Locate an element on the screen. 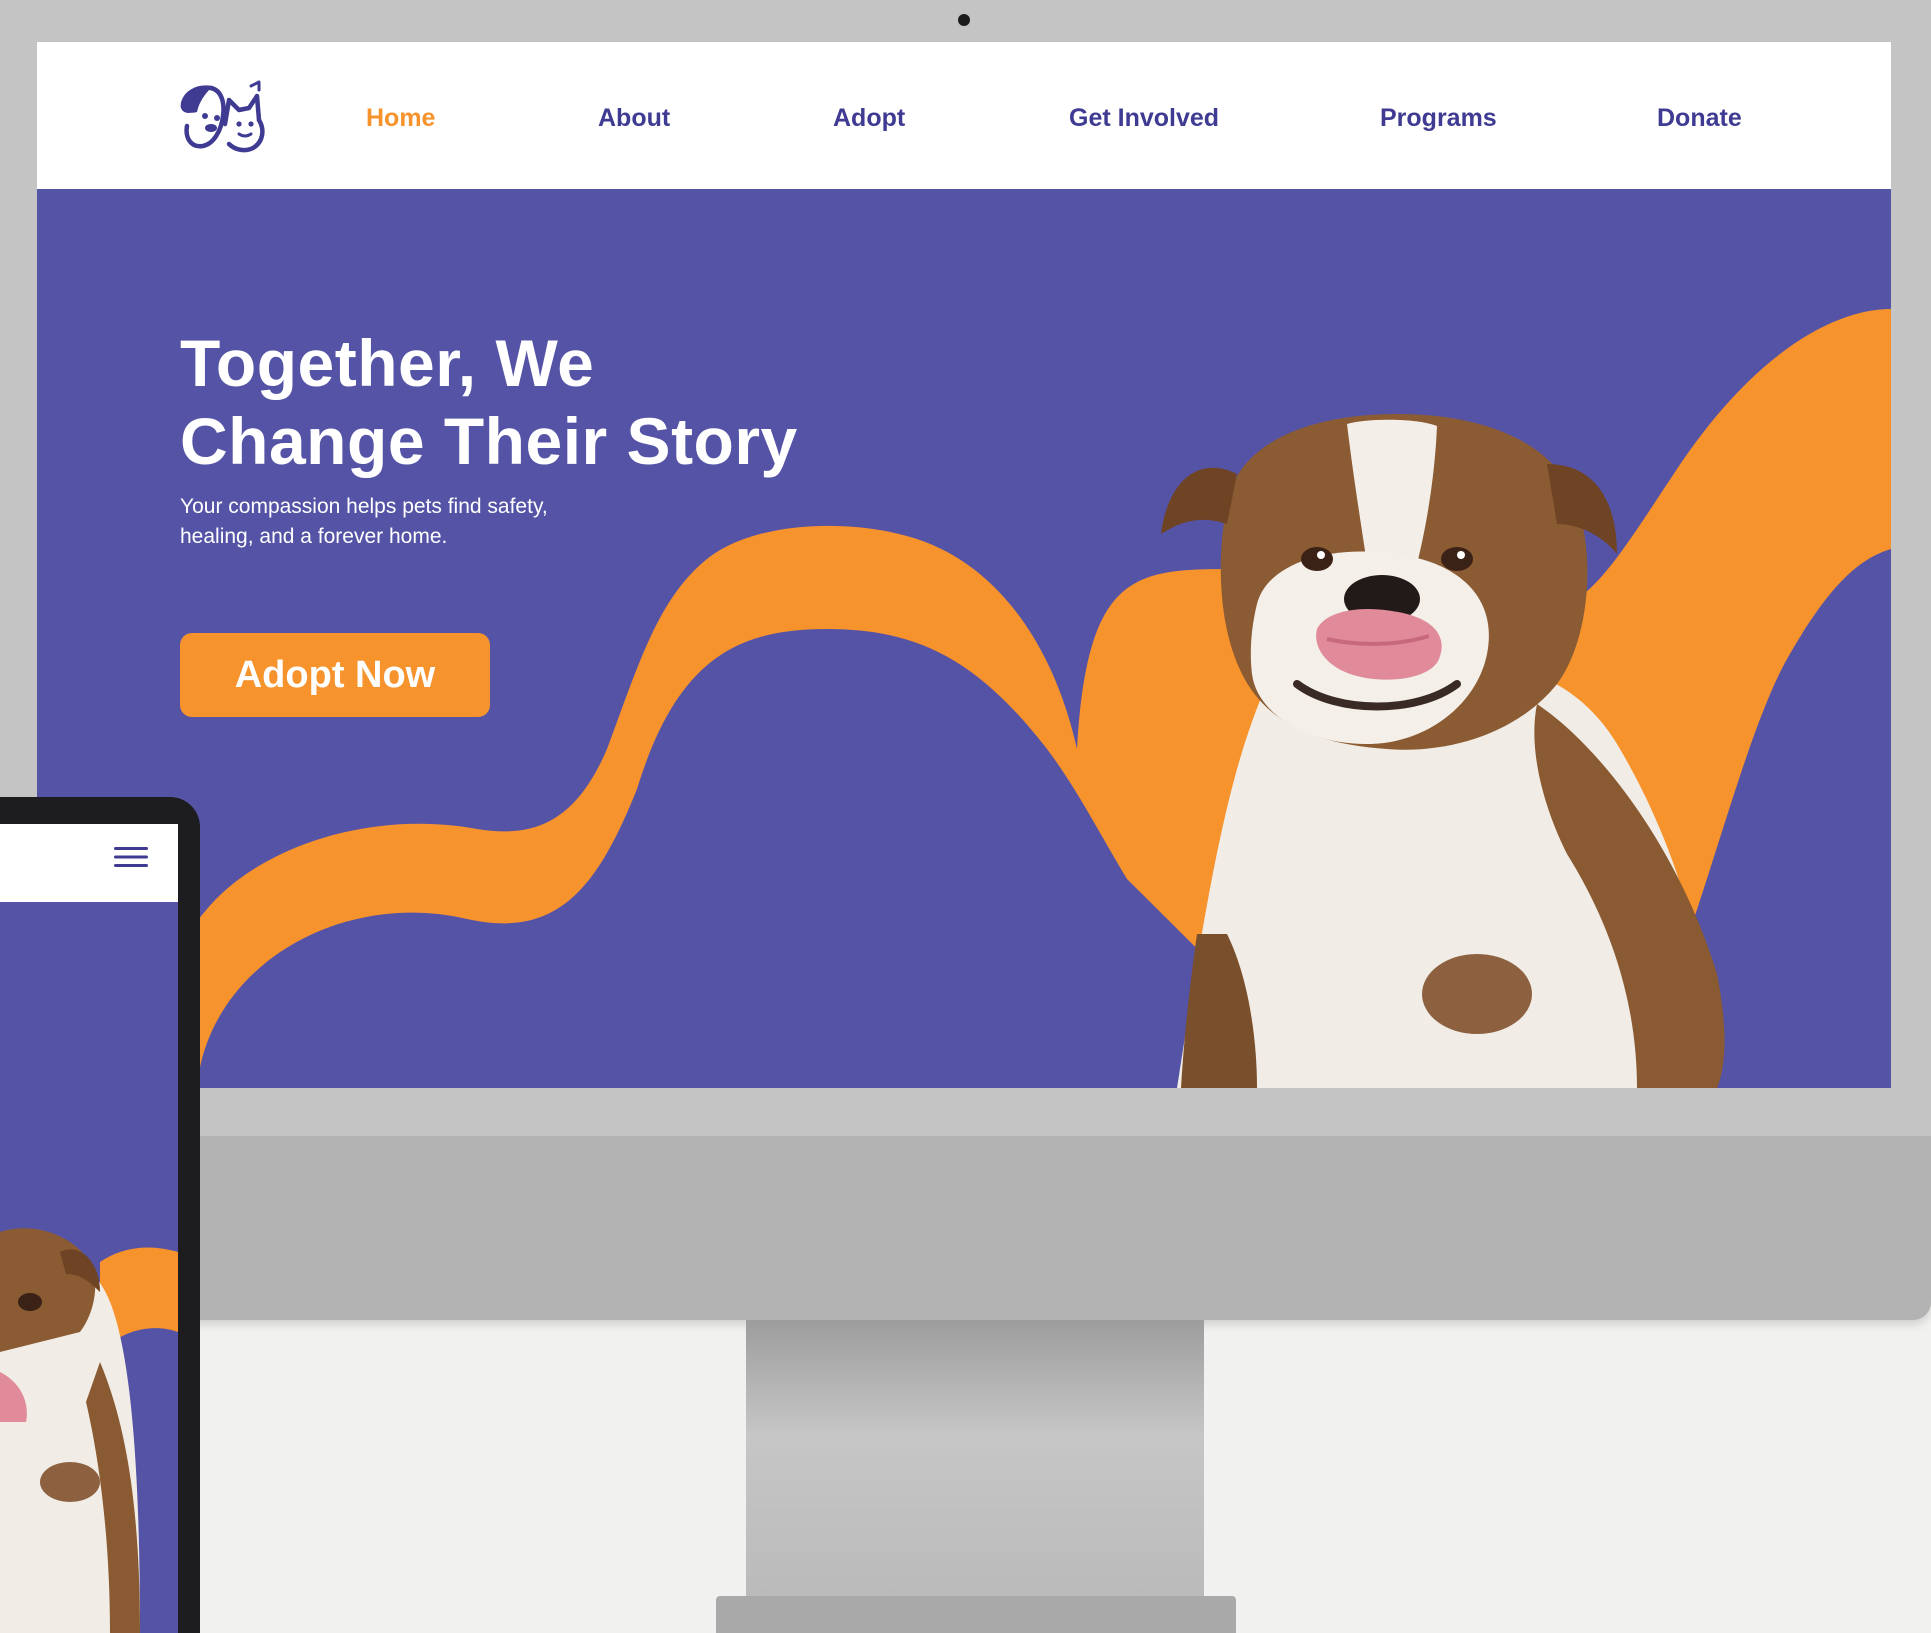 This screenshot has width=1931, height=1633. hero-subtitle-line-2: healing, and a forever home. is located at coordinates (314, 536).